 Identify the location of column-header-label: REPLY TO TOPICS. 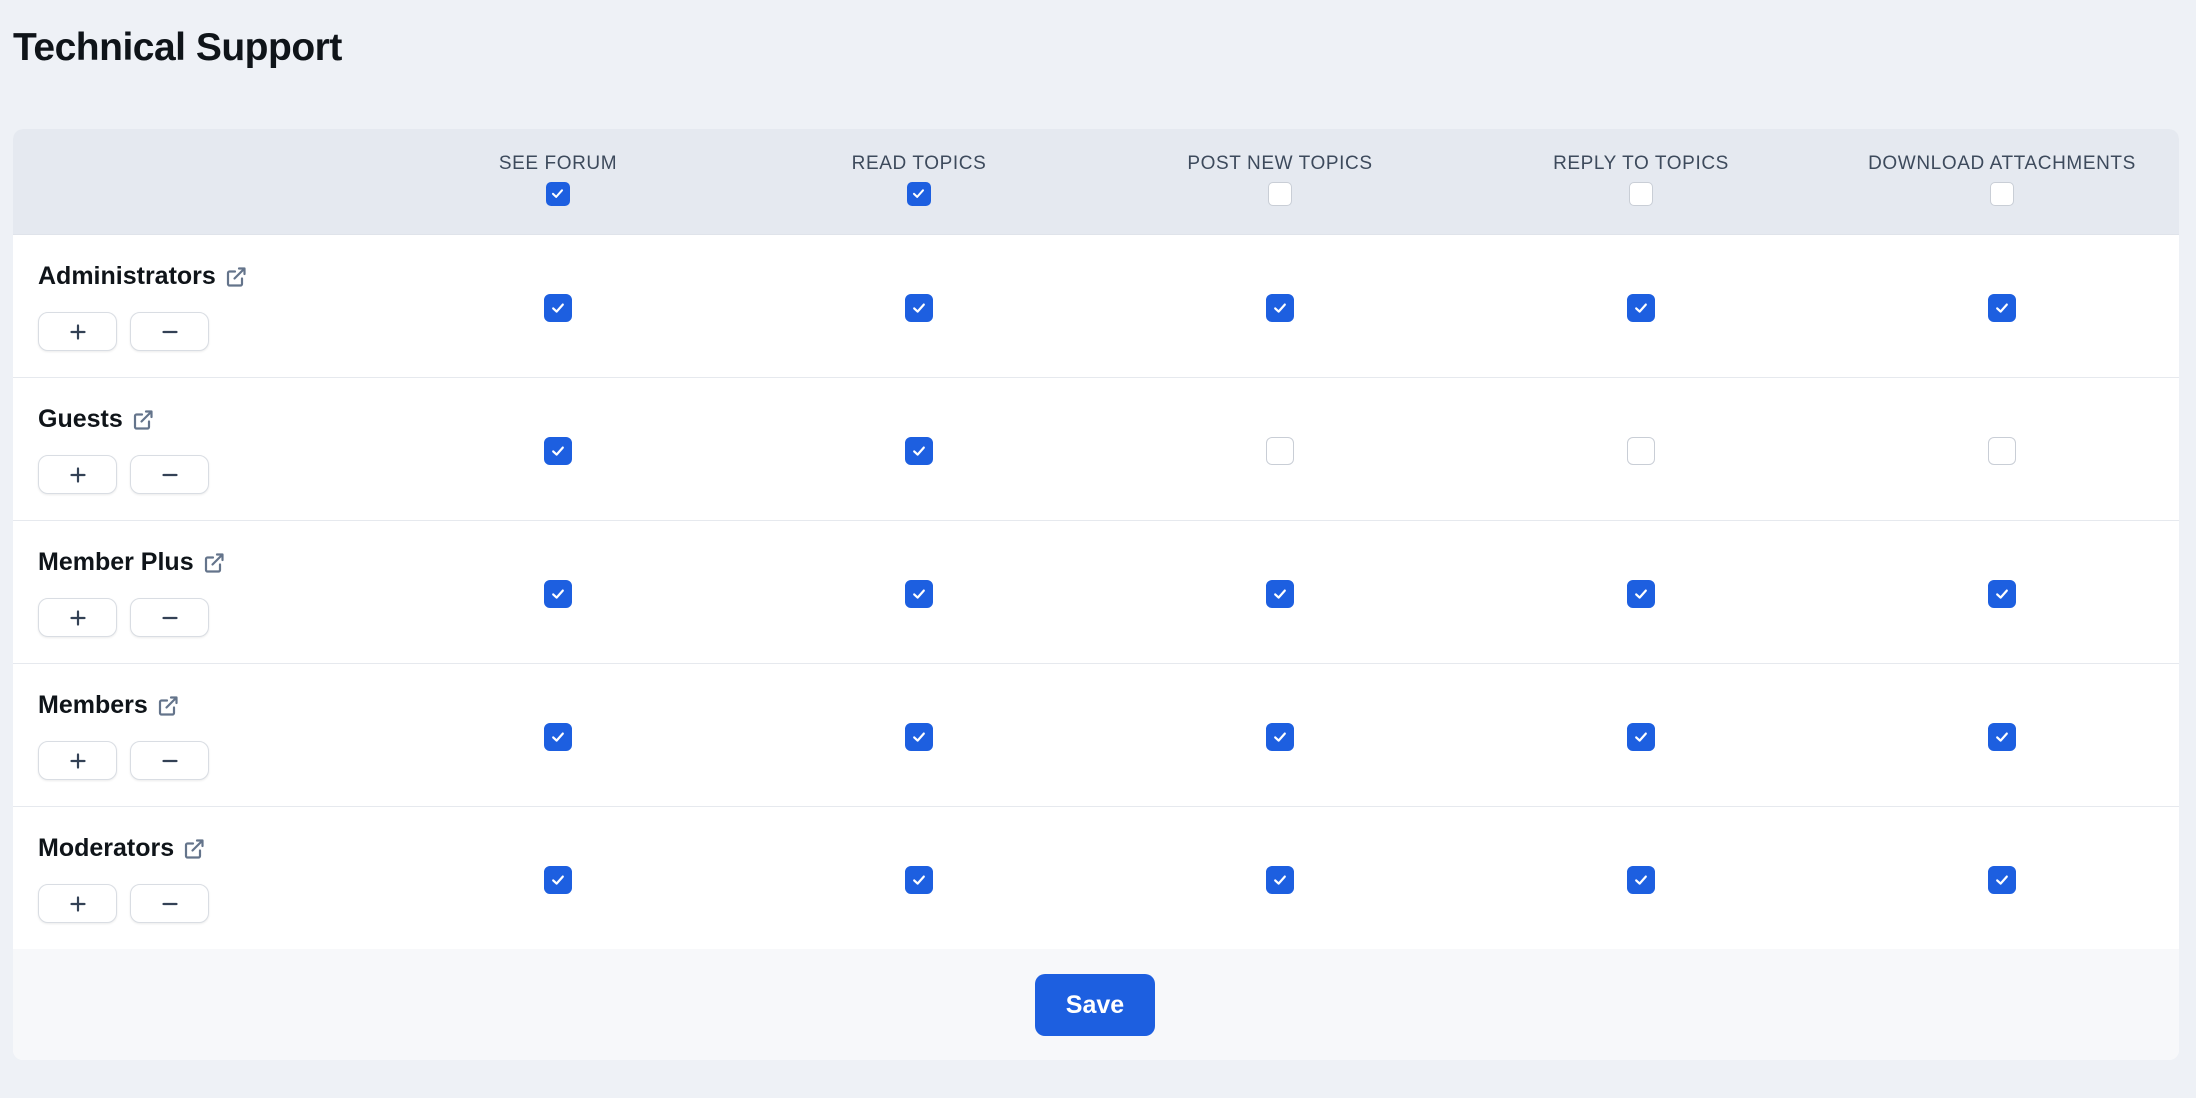
(1641, 163).